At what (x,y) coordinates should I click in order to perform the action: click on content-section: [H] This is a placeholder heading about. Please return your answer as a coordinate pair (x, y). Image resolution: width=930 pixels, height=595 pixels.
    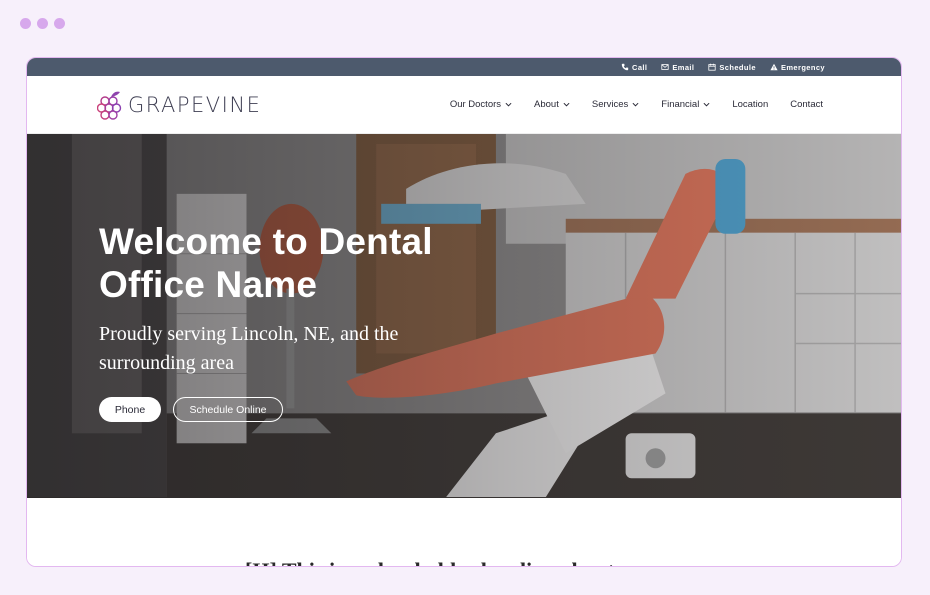
    Looking at the image, I should click on (464, 532).